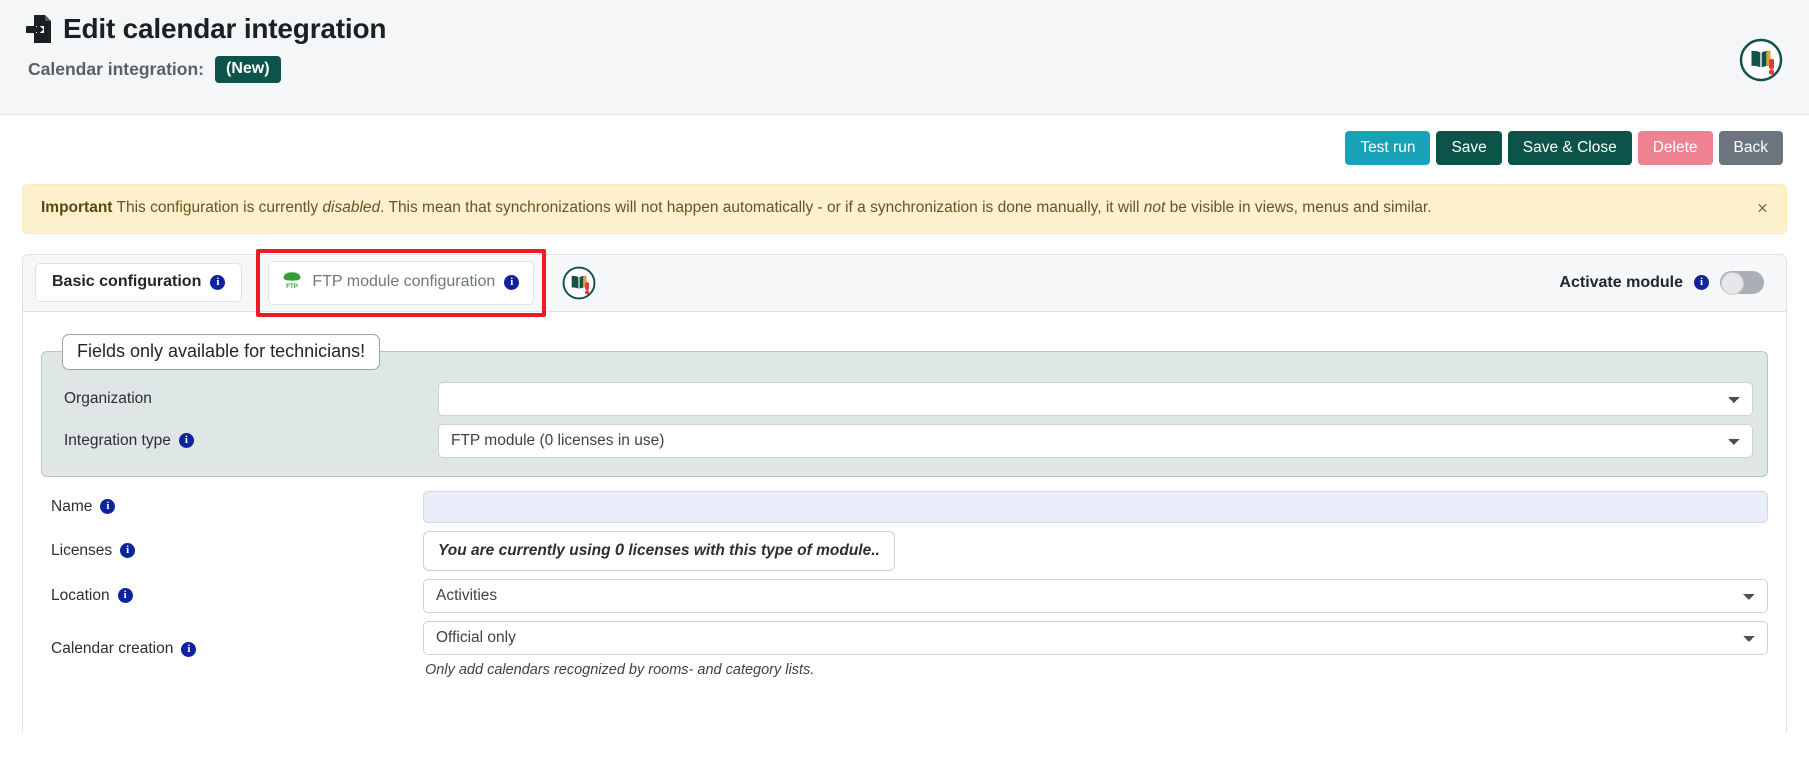 The width and height of the screenshot is (1809, 769). What do you see at coordinates (232, 649) in the screenshot?
I see `calendar-creation-label-wrap: Calendar creation i` at bounding box center [232, 649].